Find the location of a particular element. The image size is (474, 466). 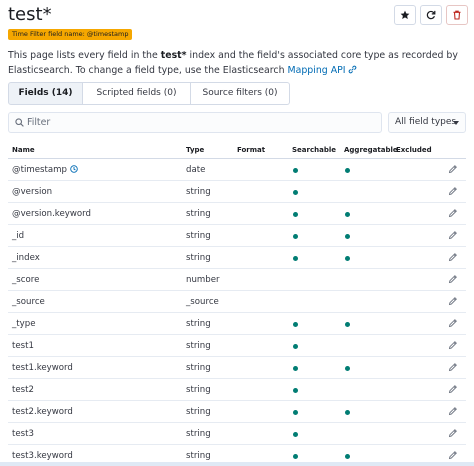

table-row: @version.keyword string is located at coordinates (237, 214).